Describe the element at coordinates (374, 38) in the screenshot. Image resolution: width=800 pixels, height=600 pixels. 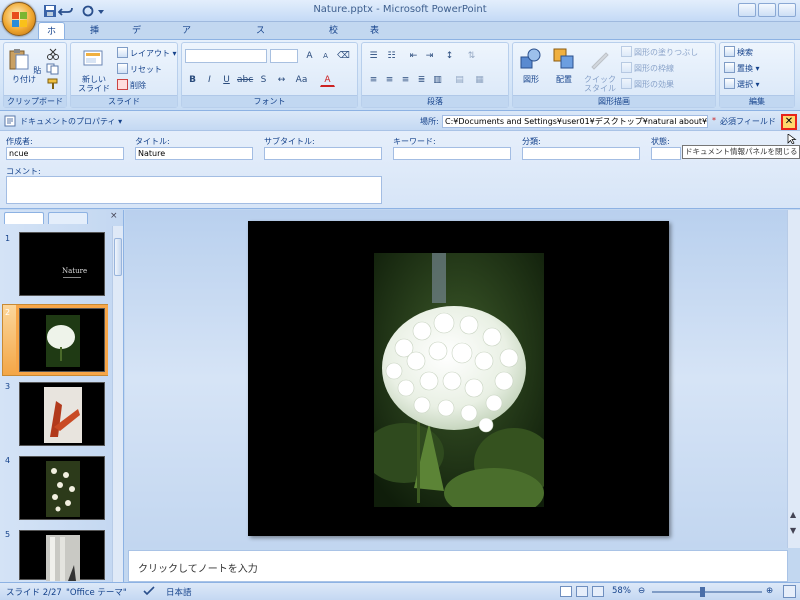
I see `tab-view: 表示` at that location.